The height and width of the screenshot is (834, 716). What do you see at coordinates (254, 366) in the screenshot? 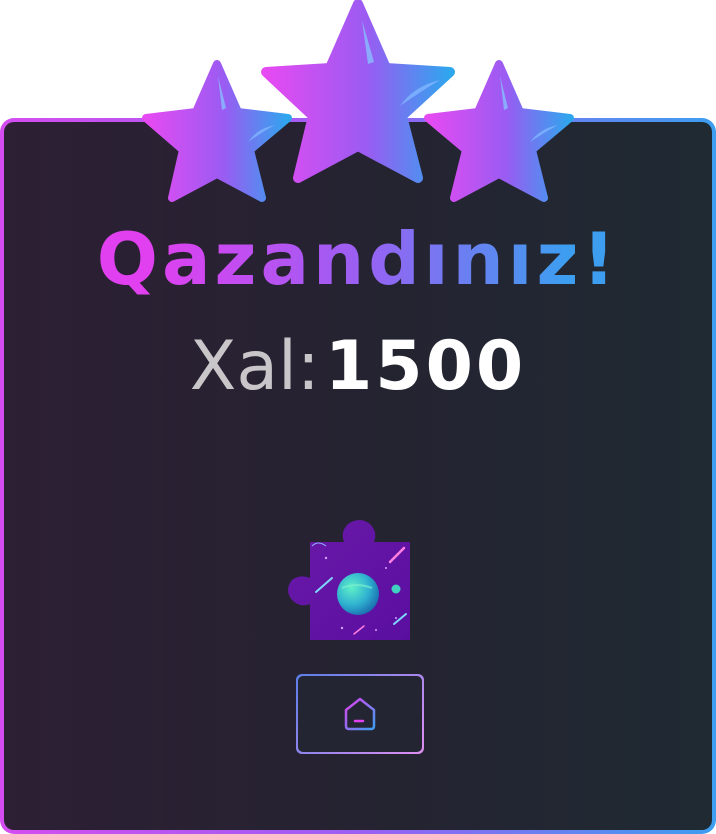
I see `score-label: Xal:` at bounding box center [254, 366].